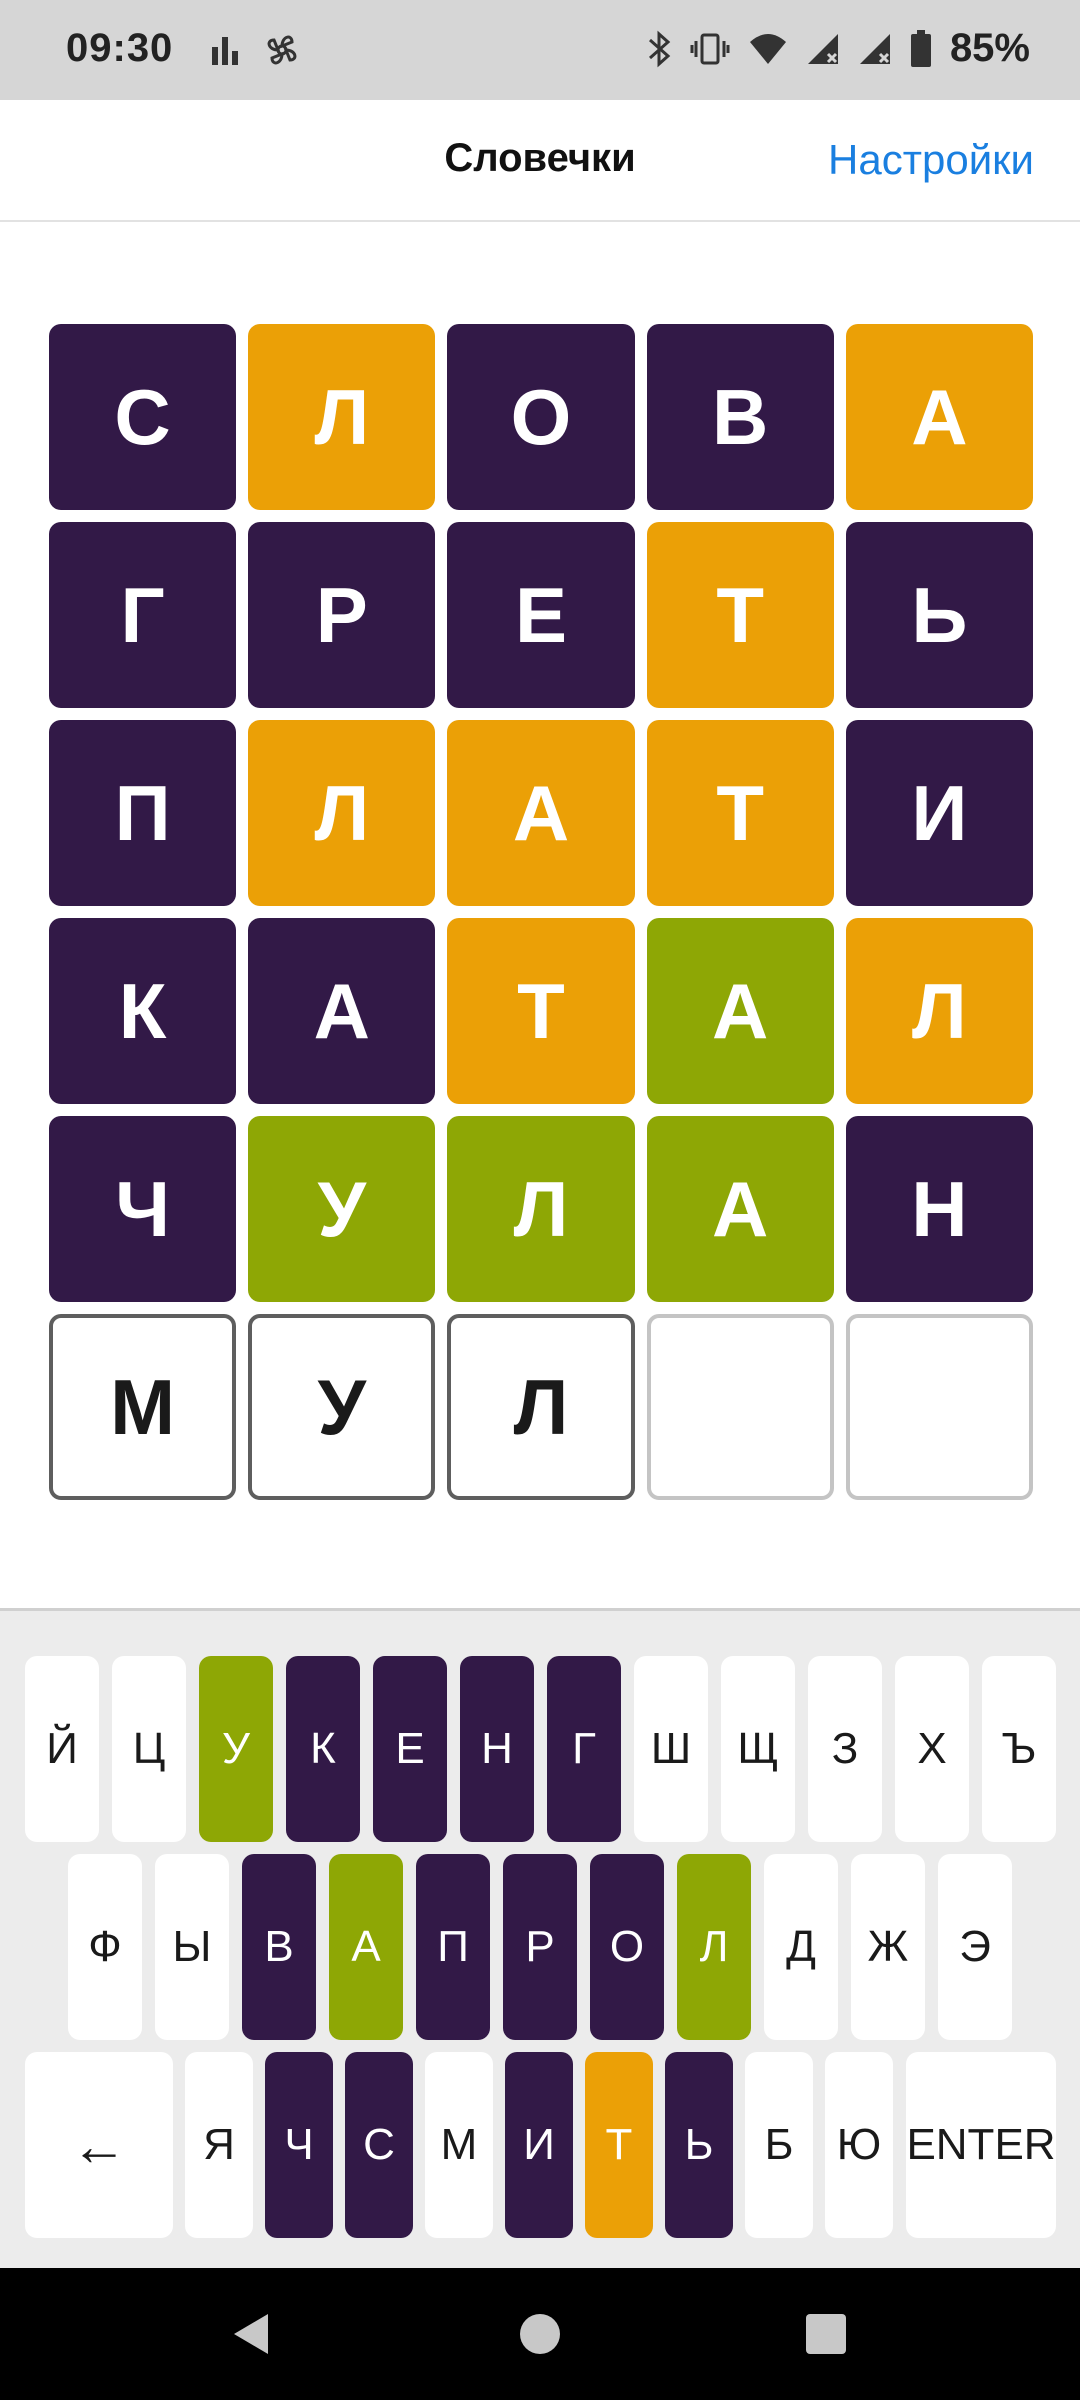 This screenshot has height=2400, width=1080. What do you see at coordinates (225, 51) in the screenshot?
I see `bar-chart-icon` at bounding box center [225, 51].